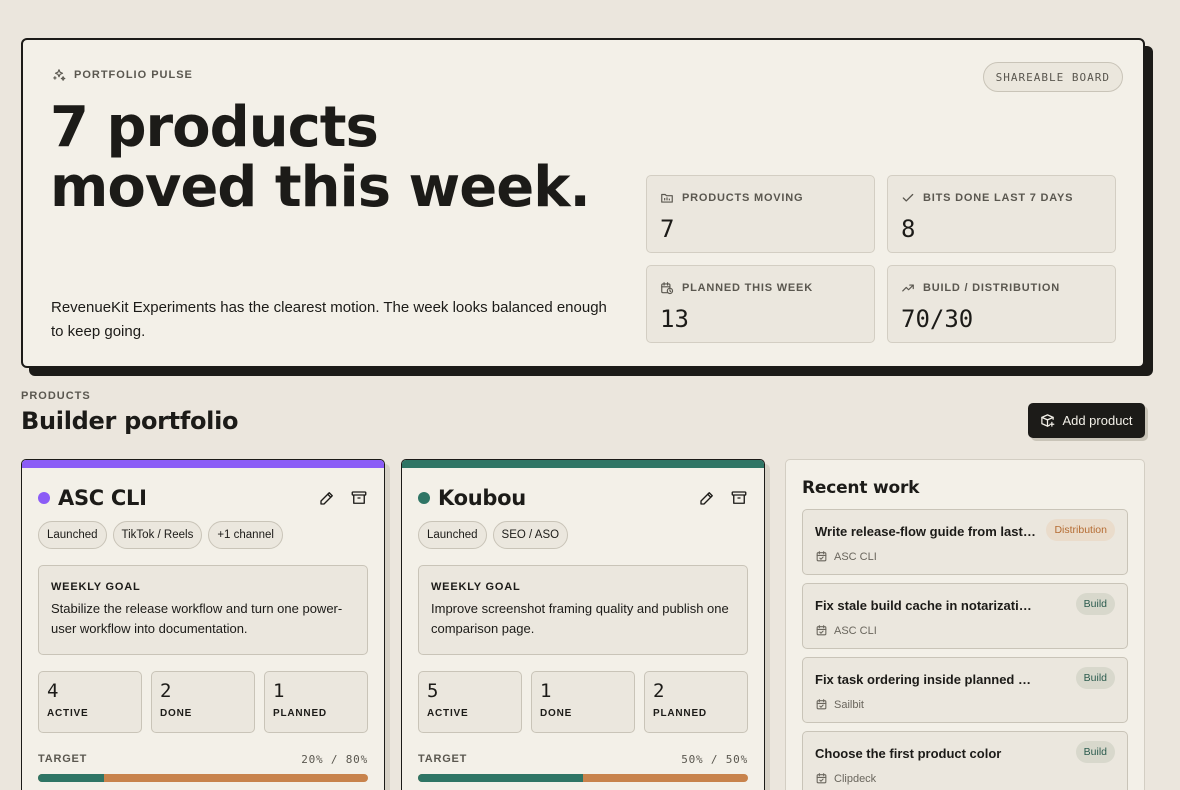 This screenshot has height=790, width=1180. Describe the element at coordinates (937, 319) in the screenshot. I see `stat-value: 70/30` at that location.